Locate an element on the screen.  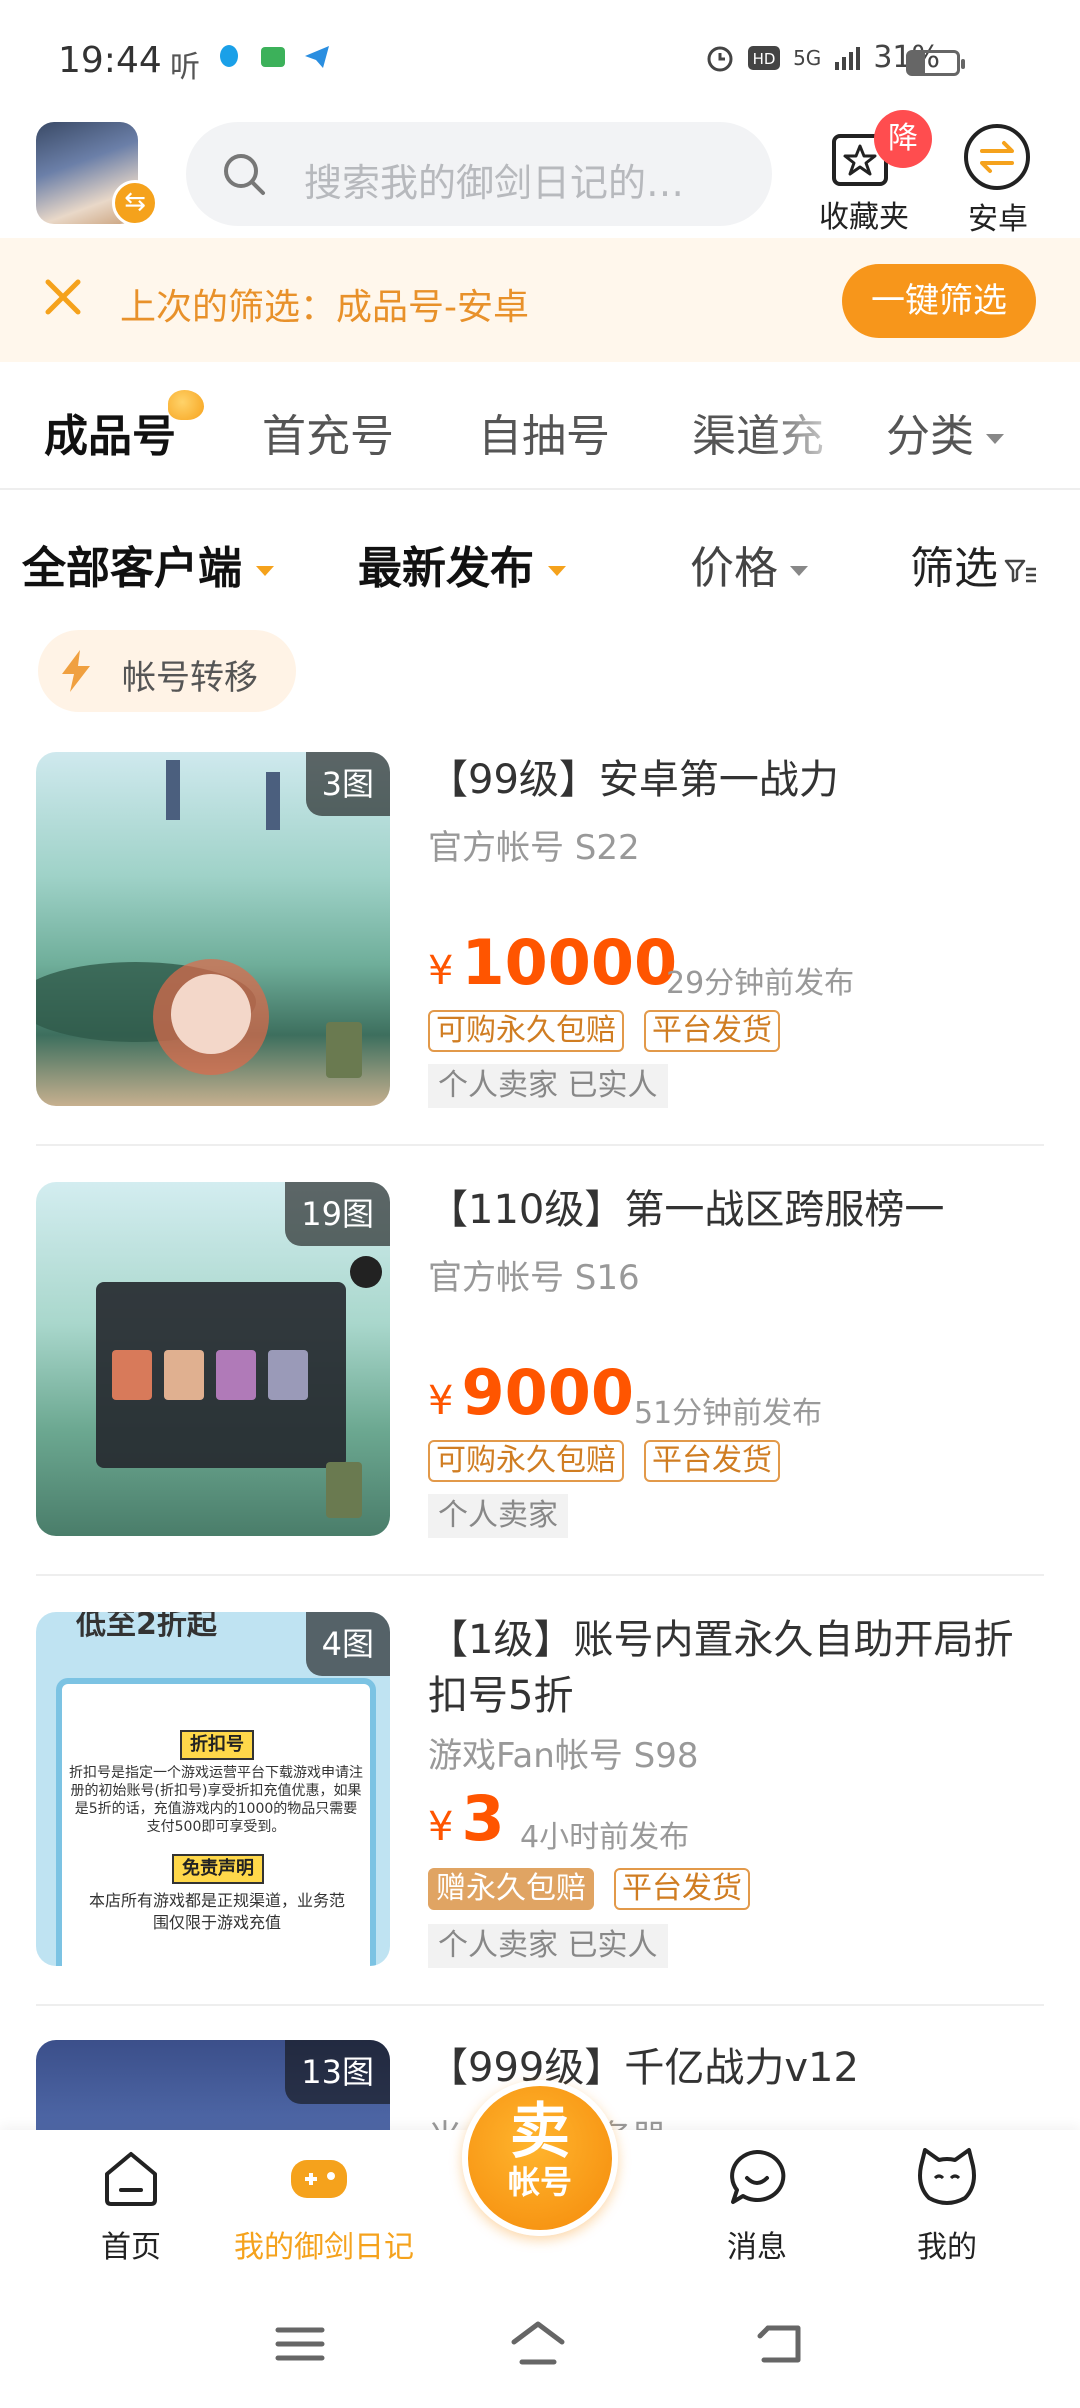
listing-subtitle: 官方帐号 S22 is located at coordinates (534, 848).